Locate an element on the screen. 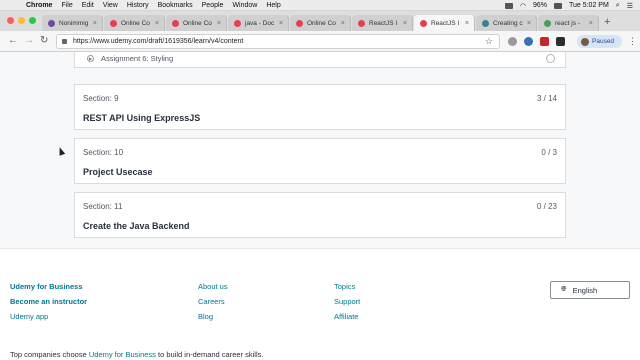  tab-title: react js - is located at coordinates (567, 23).